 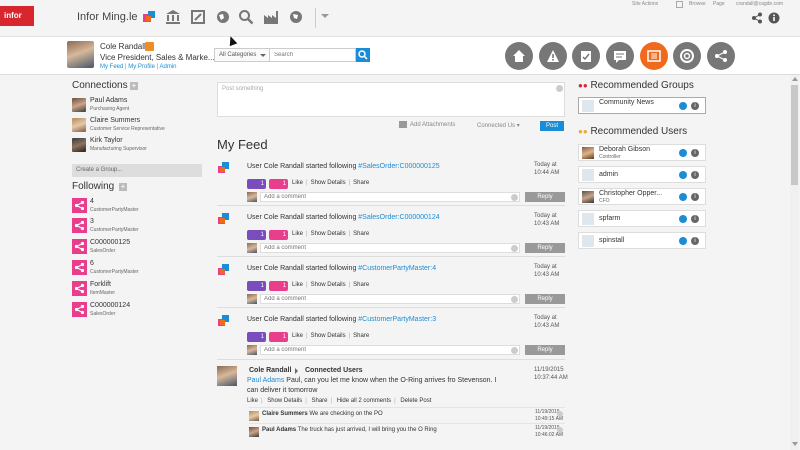 I want to click on entry-link: #SalesOrder:C000000124, so click(x=398, y=217).